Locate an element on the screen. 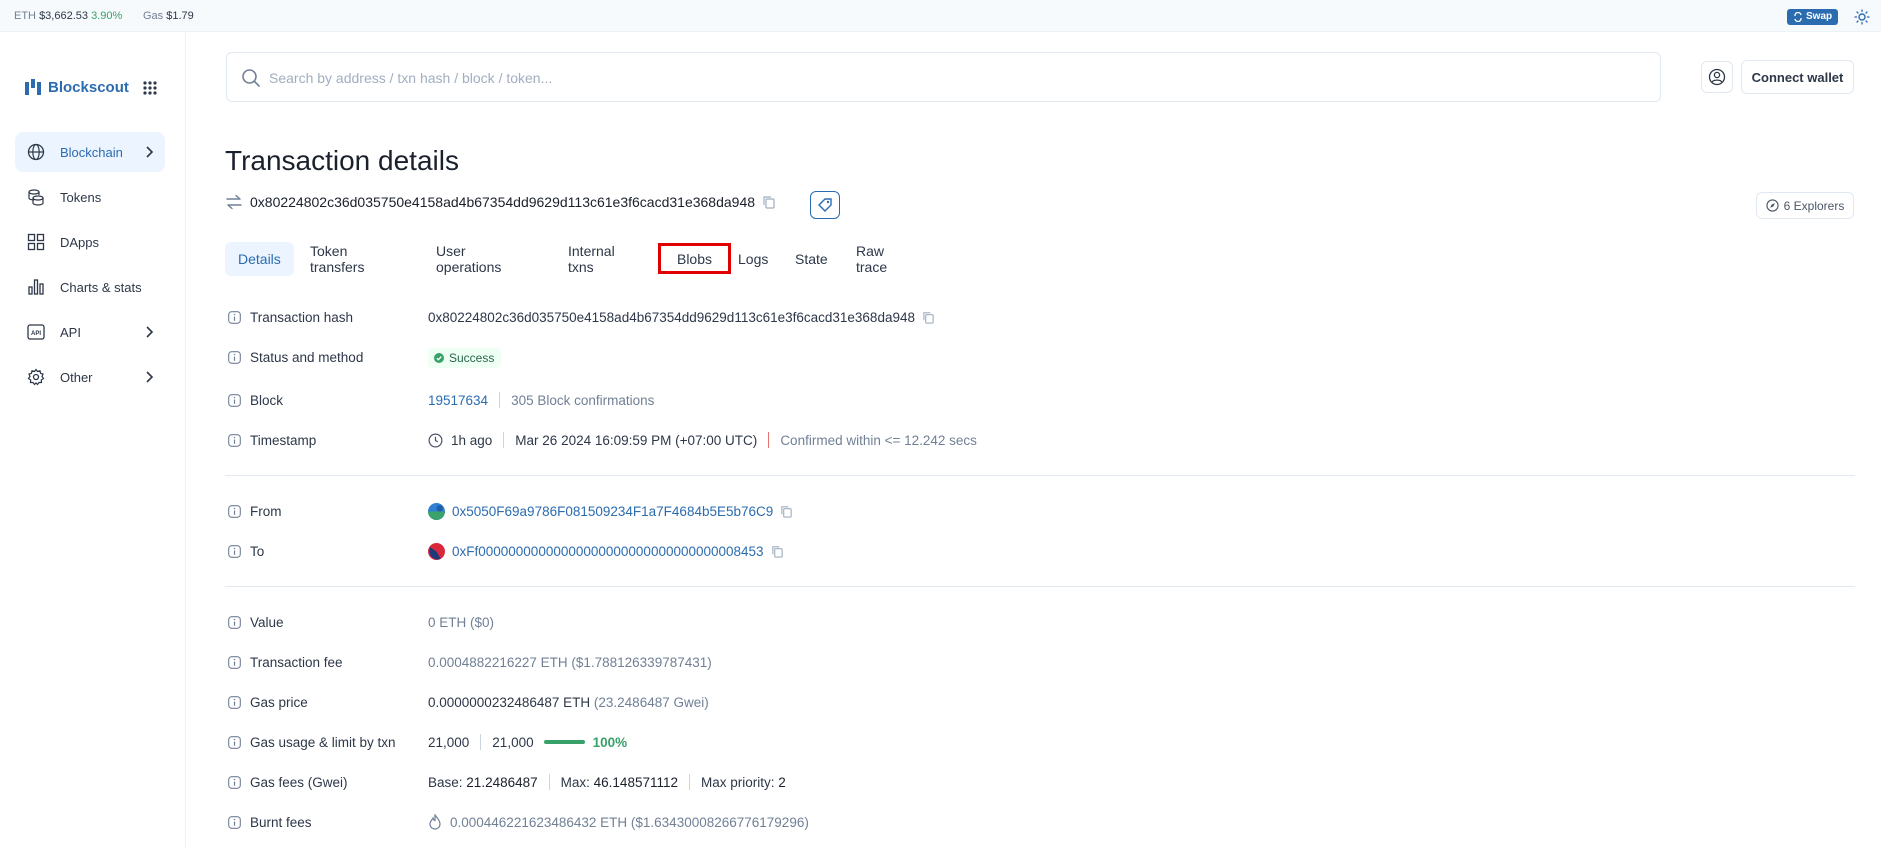  blockscout-logo-icon is located at coordinates (33, 87).